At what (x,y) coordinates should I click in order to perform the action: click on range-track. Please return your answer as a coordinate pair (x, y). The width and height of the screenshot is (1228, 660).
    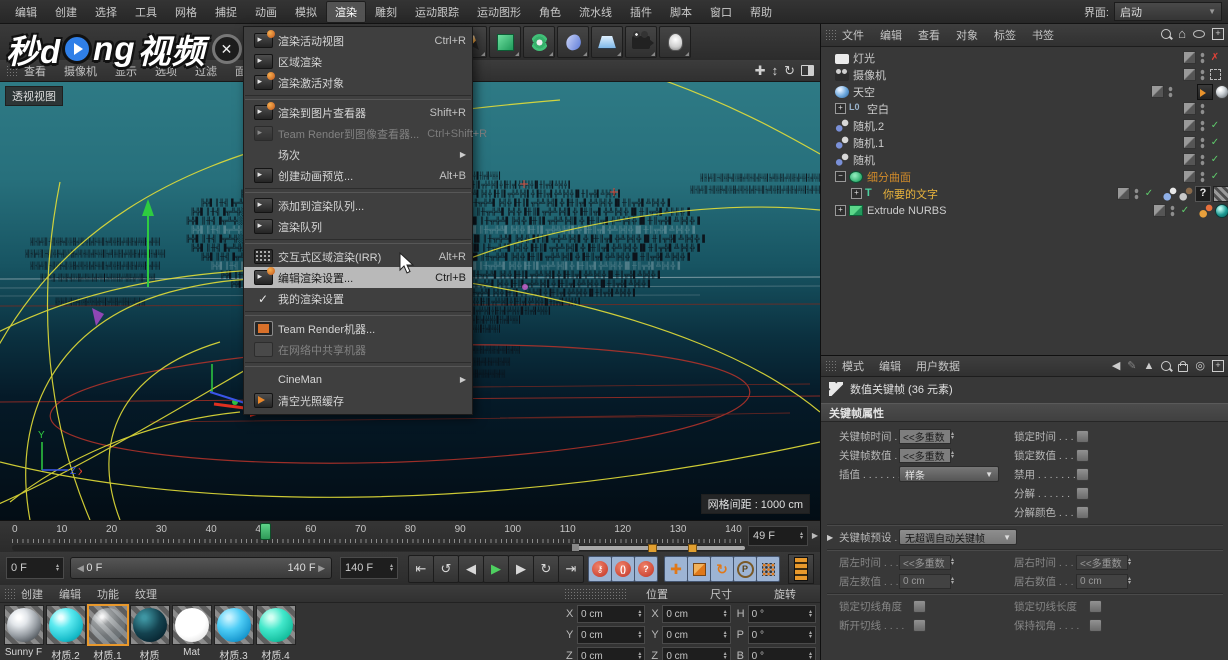
    Looking at the image, I should click on (660, 548).